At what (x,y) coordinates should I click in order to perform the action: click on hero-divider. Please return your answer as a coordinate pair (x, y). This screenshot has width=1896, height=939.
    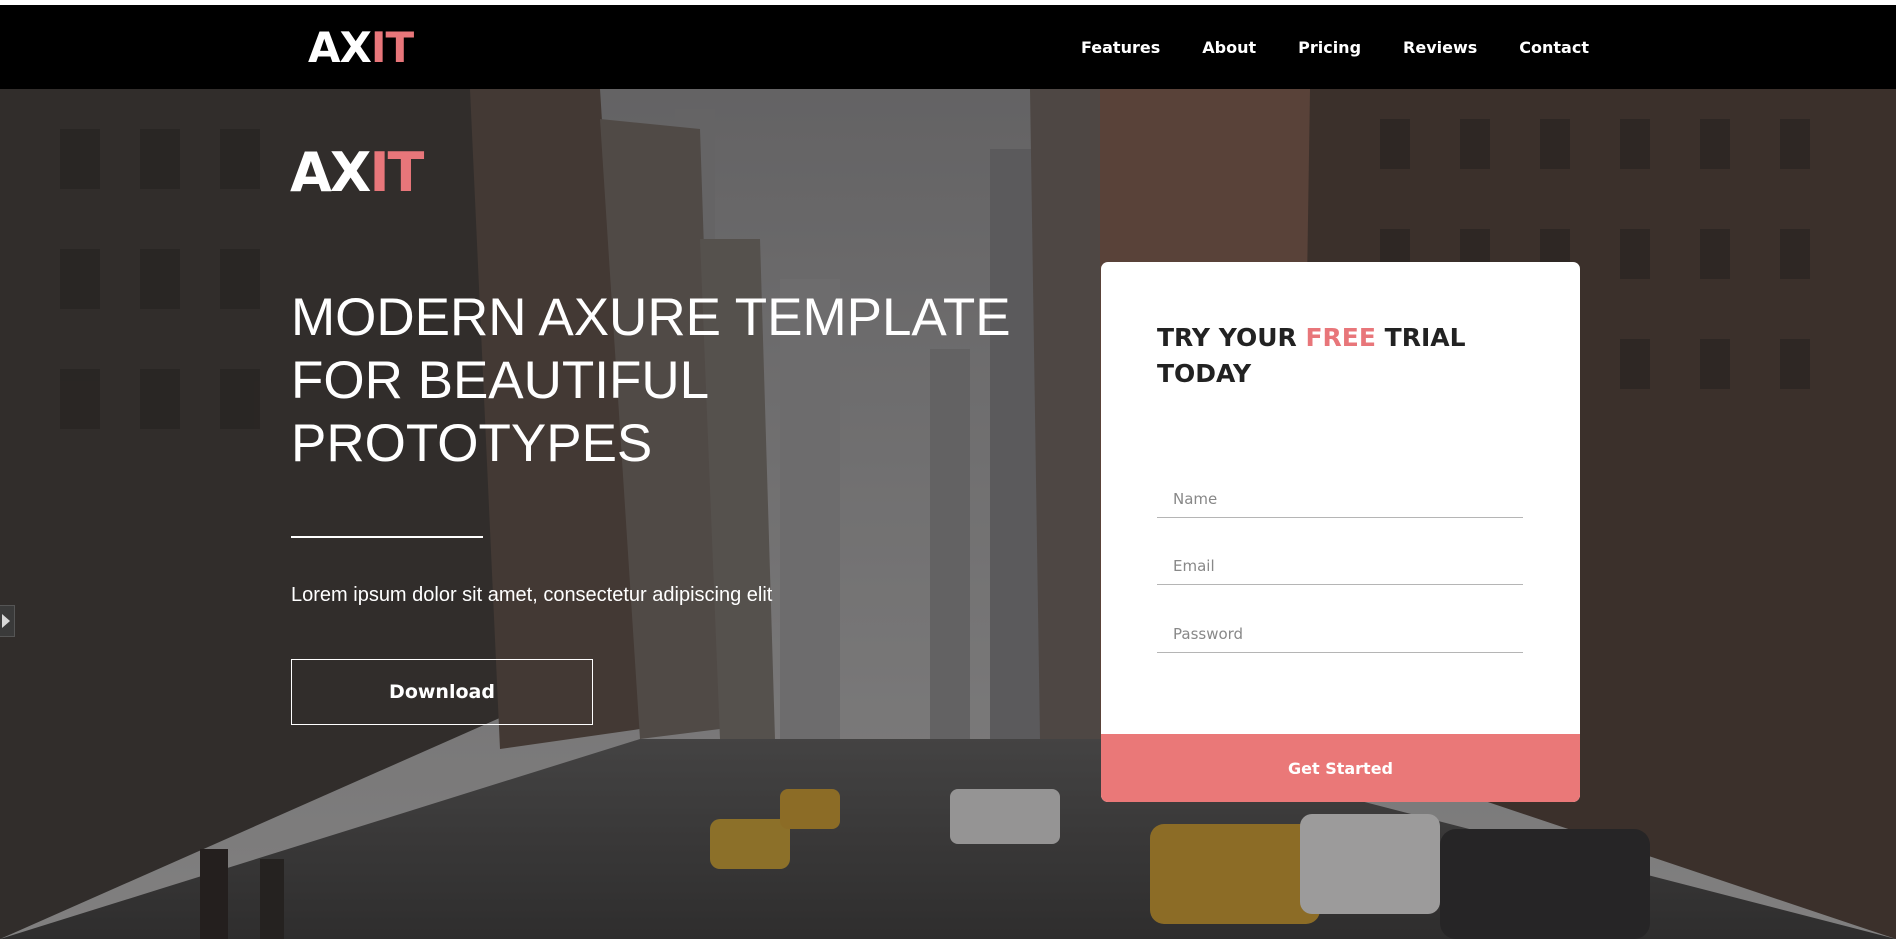
    Looking at the image, I should click on (387, 537).